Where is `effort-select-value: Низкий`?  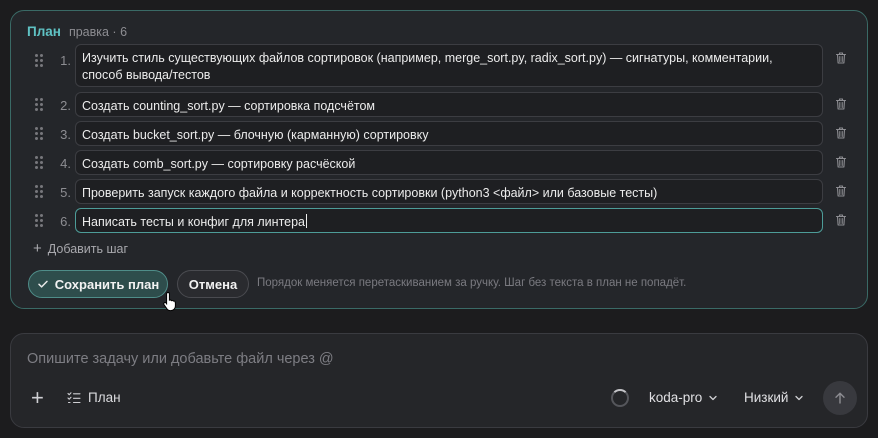 effort-select-value: Низкий is located at coordinates (766, 397).